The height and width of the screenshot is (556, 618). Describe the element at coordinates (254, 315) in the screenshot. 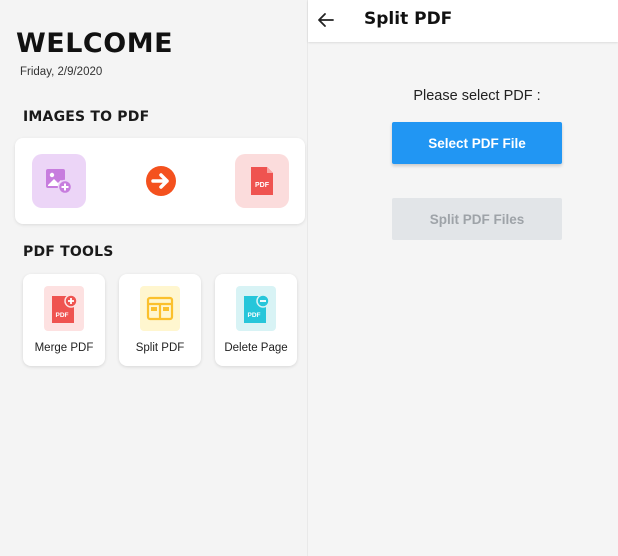

I see `delete-page-badge: PDF` at that location.